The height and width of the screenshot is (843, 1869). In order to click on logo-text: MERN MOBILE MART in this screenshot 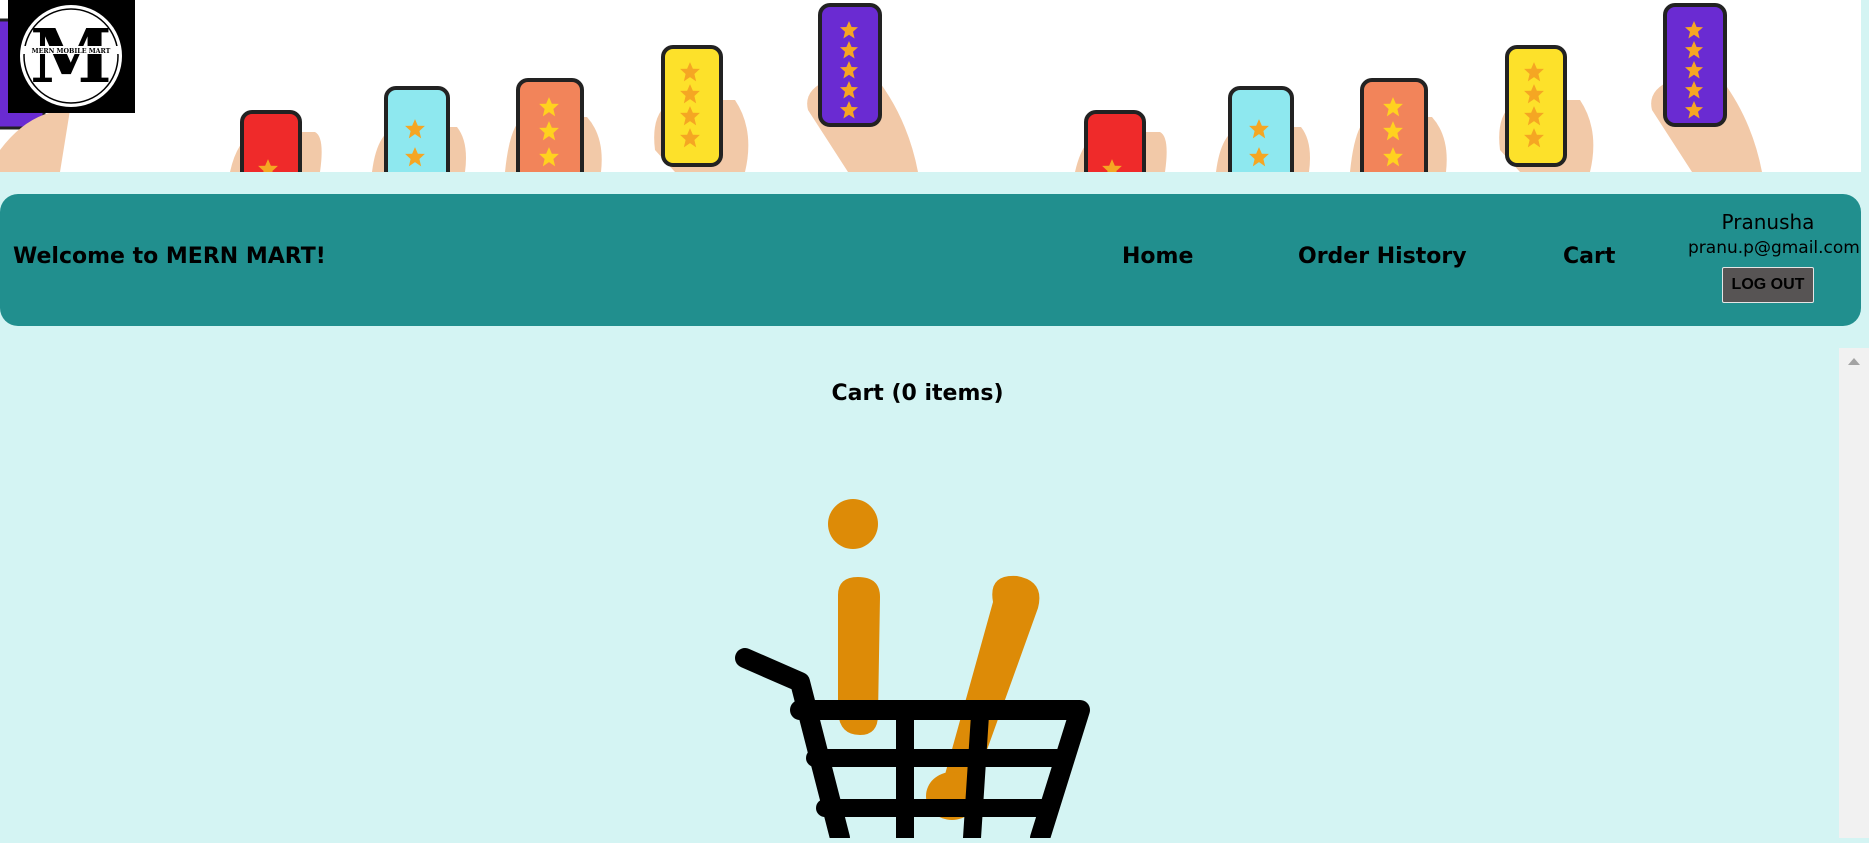, I will do `click(71, 51)`.